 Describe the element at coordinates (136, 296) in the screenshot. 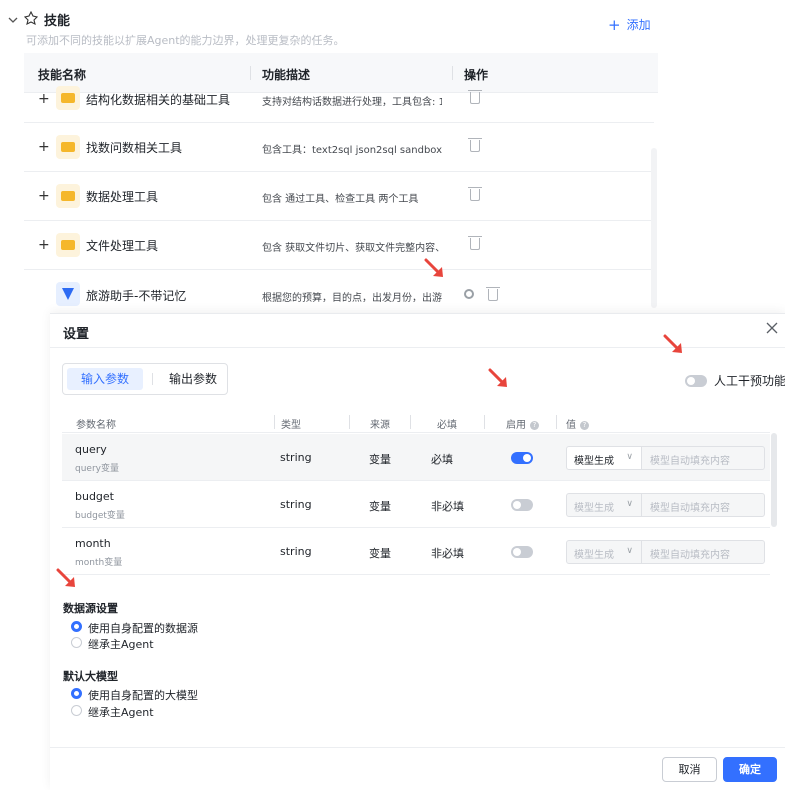

I see `skill-name: 旅游助手-不带记忆` at that location.